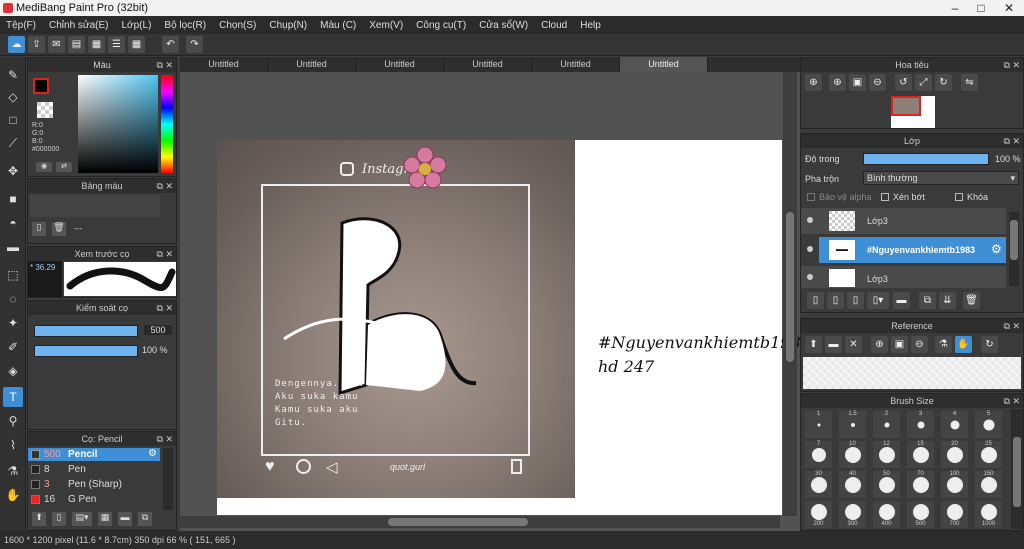  I want to click on palette-area, so click(95, 206).